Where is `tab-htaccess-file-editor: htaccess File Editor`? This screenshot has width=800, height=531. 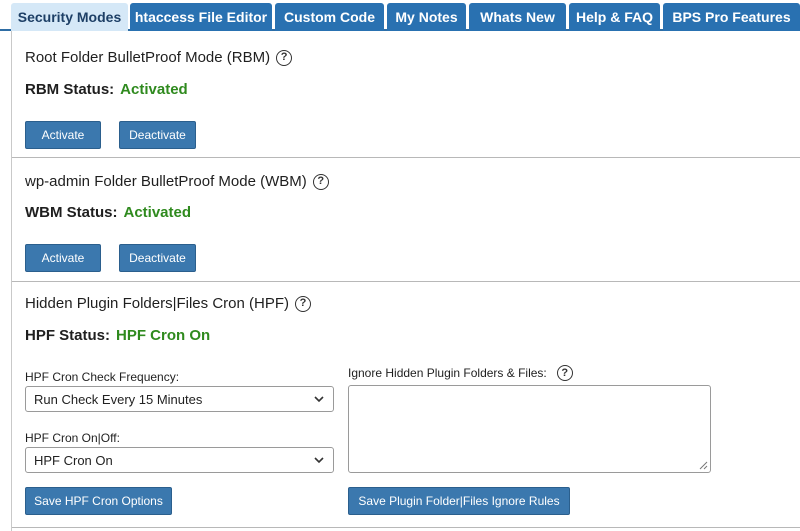 tab-htaccess-file-editor: htaccess File Editor is located at coordinates (201, 17).